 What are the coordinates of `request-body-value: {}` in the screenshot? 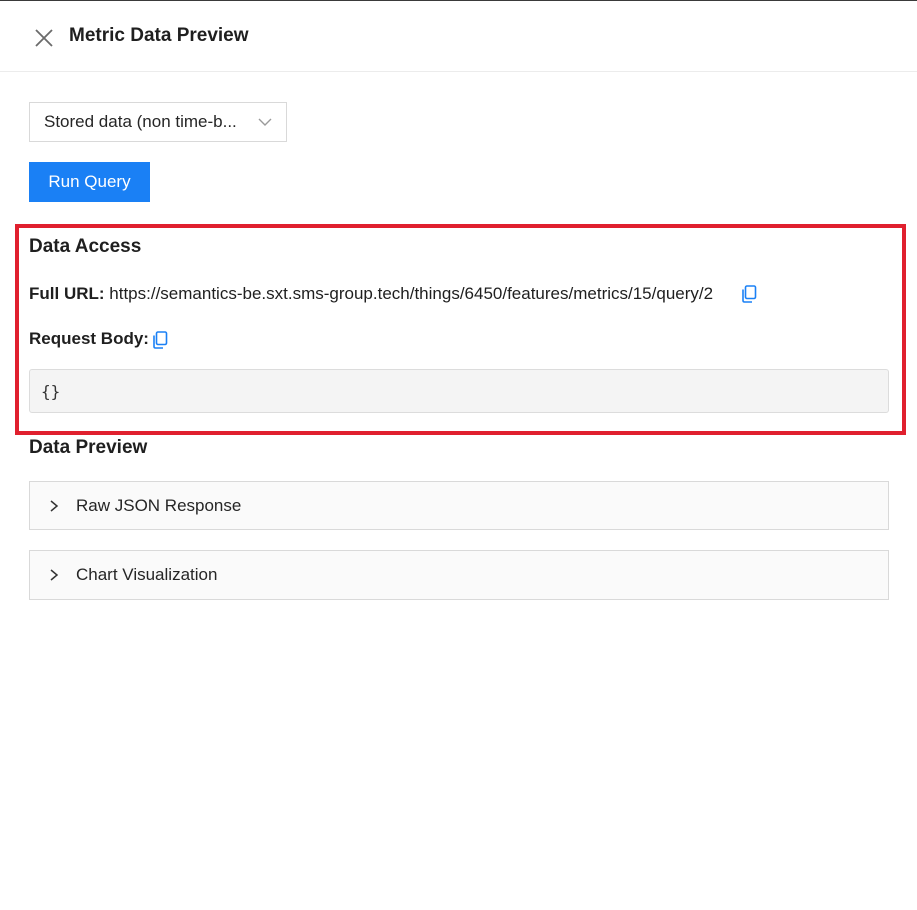 It's located at (51, 391).